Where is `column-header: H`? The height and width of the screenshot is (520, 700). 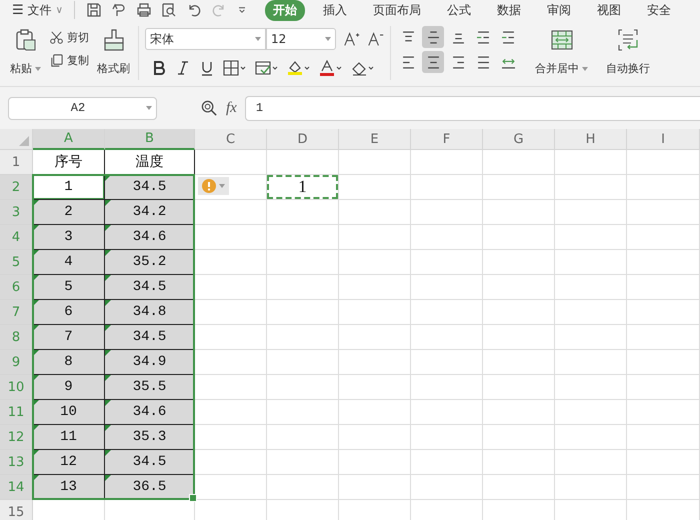 column-header: H is located at coordinates (591, 139).